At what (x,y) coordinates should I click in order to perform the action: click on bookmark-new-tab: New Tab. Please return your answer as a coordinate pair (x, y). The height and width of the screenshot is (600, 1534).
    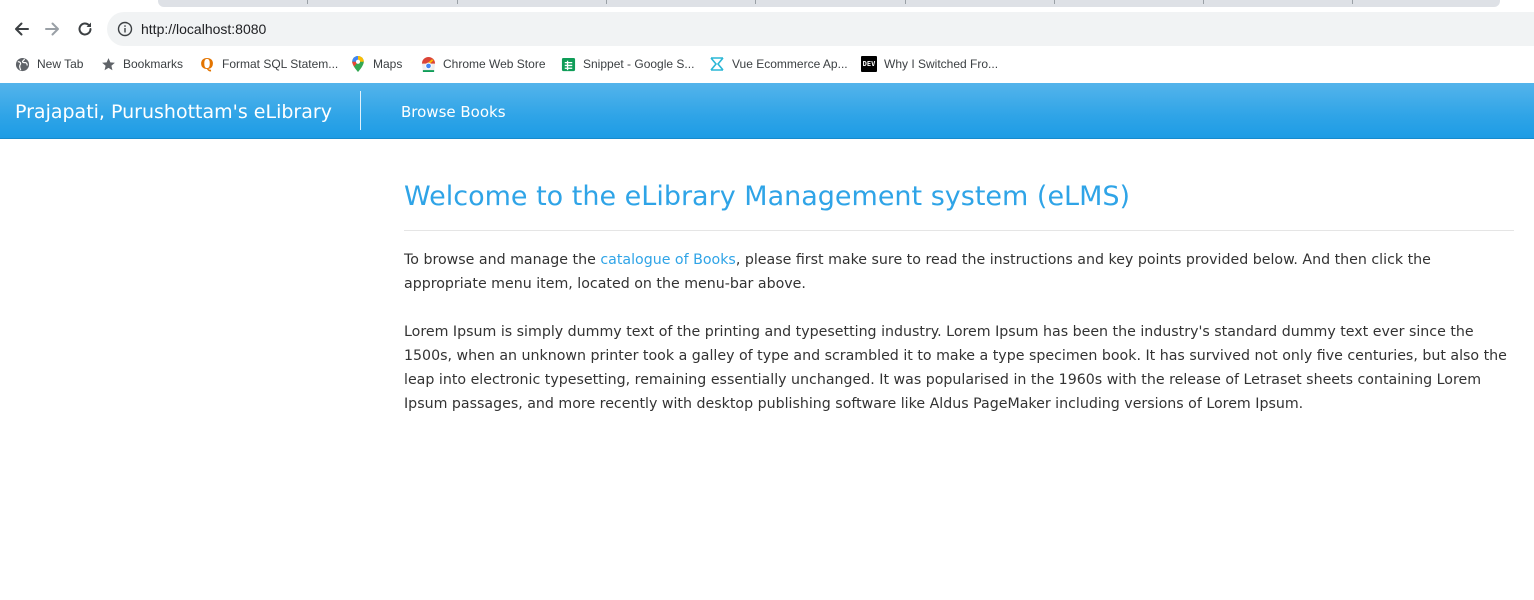
    Looking at the image, I should click on (48, 64).